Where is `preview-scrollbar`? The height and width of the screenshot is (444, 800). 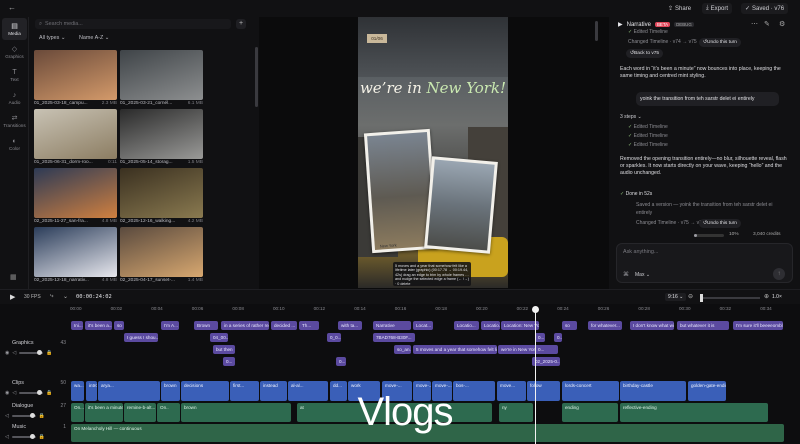
preview-scrollbar is located at coordinates (596, 31).